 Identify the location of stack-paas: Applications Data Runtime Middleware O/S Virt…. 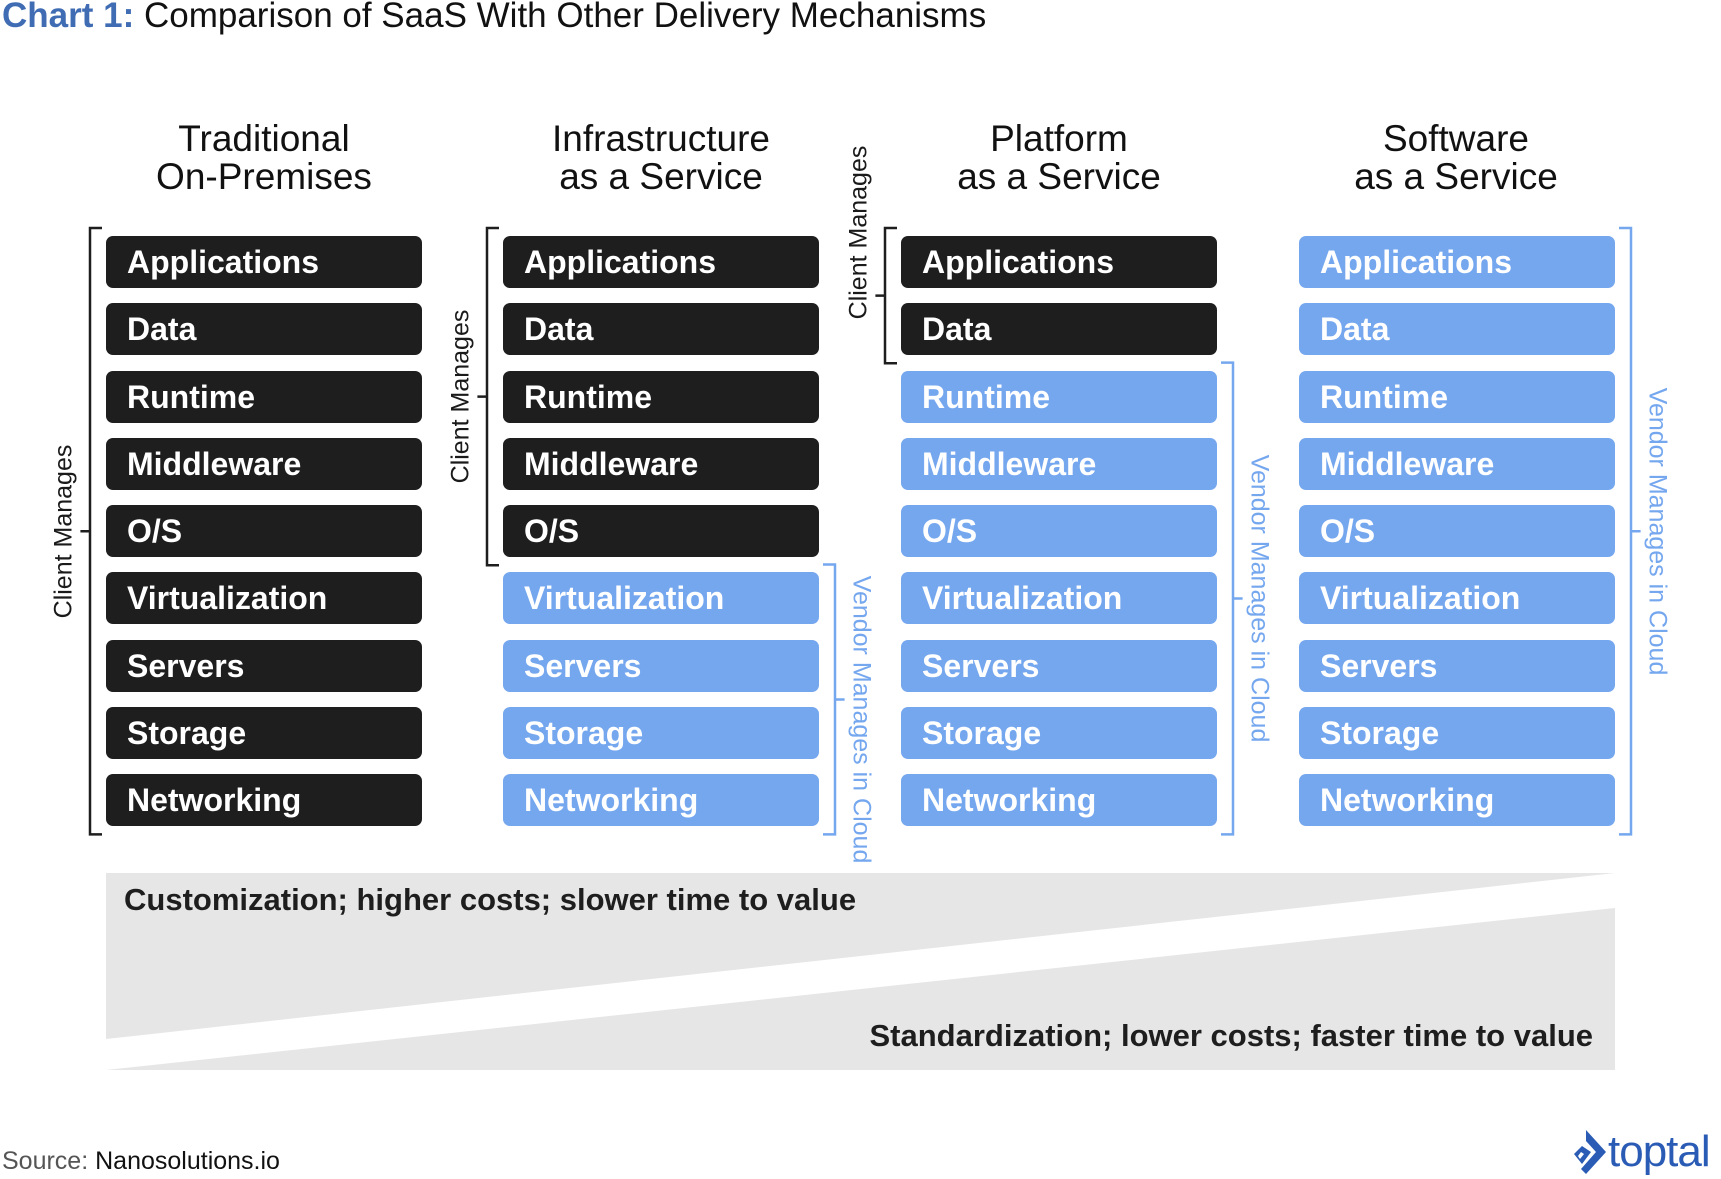
(1059, 539).